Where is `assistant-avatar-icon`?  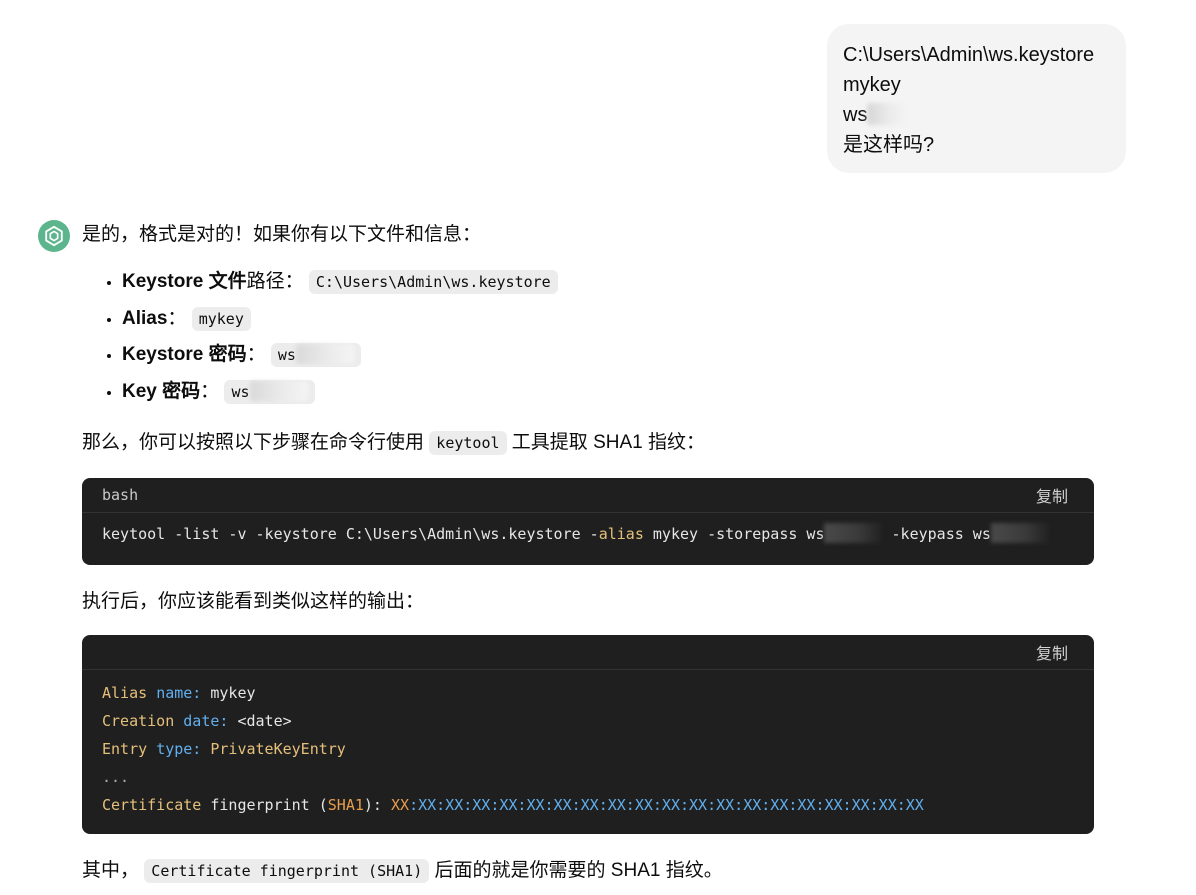
assistant-avatar-icon is located at coordinates (54, 236).